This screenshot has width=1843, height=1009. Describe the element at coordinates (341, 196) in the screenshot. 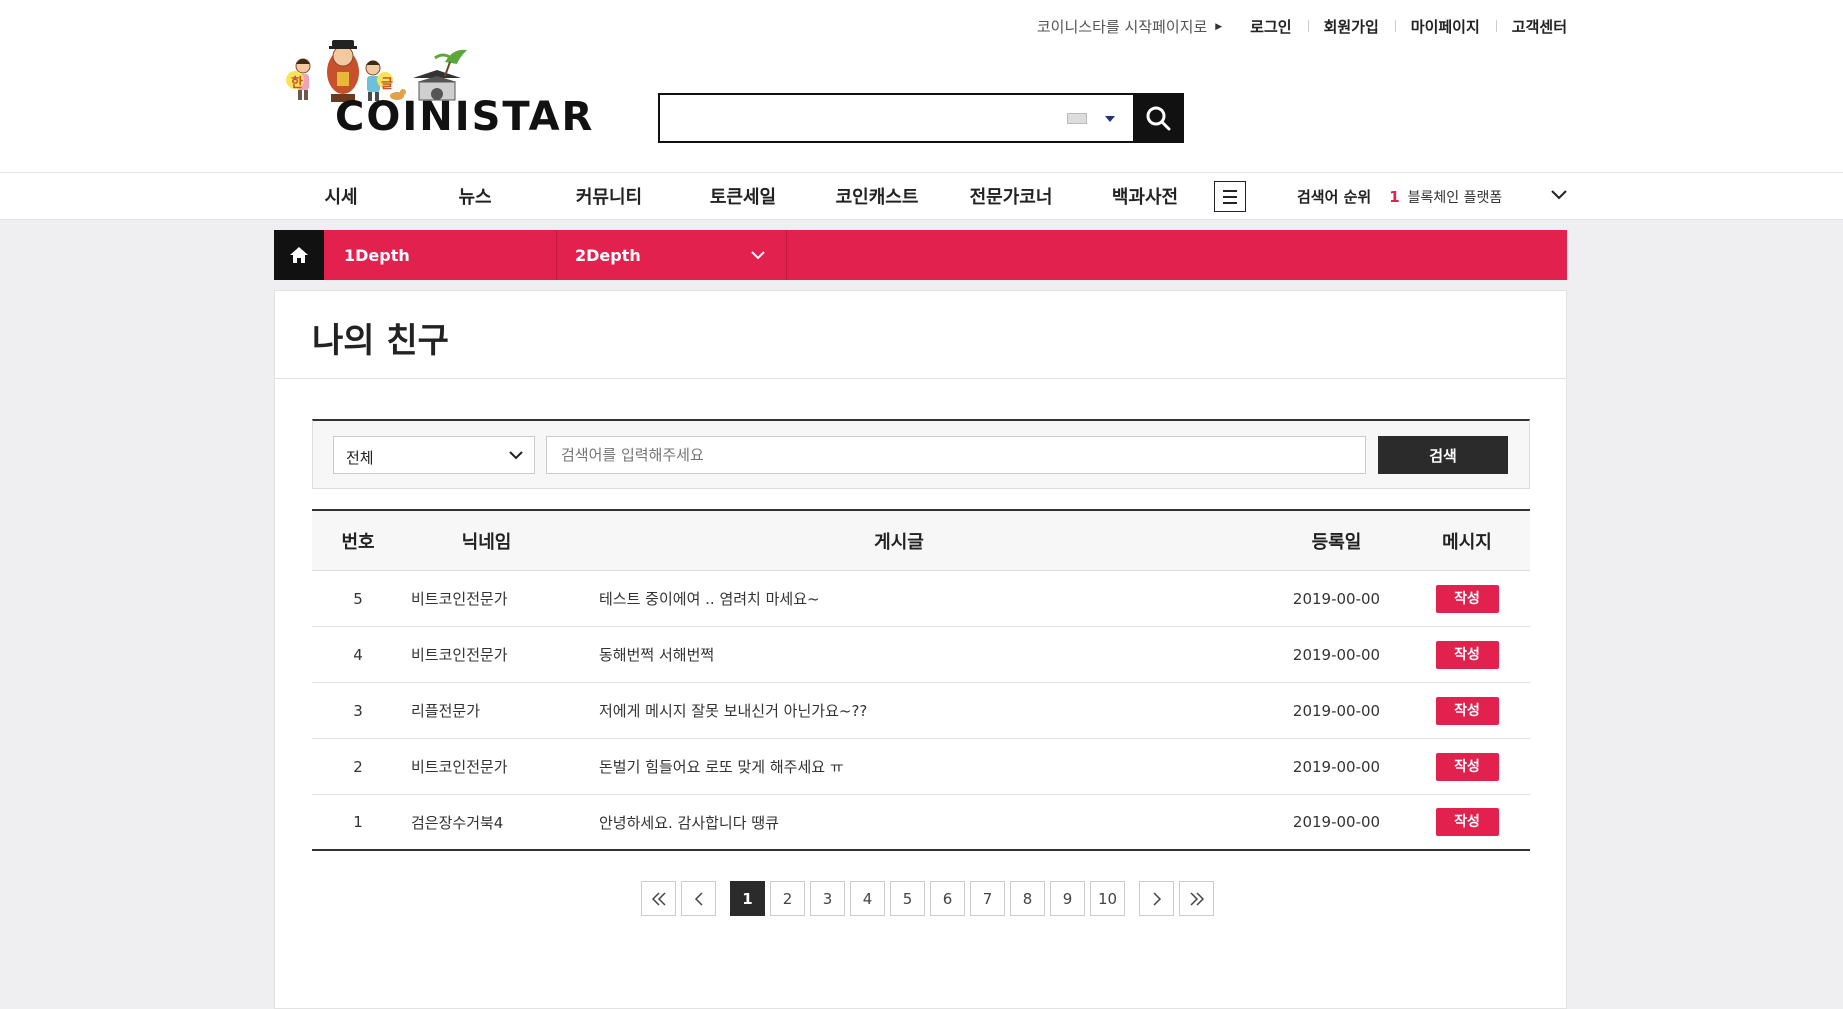

I see `menu-item-price: 시세` at that location.